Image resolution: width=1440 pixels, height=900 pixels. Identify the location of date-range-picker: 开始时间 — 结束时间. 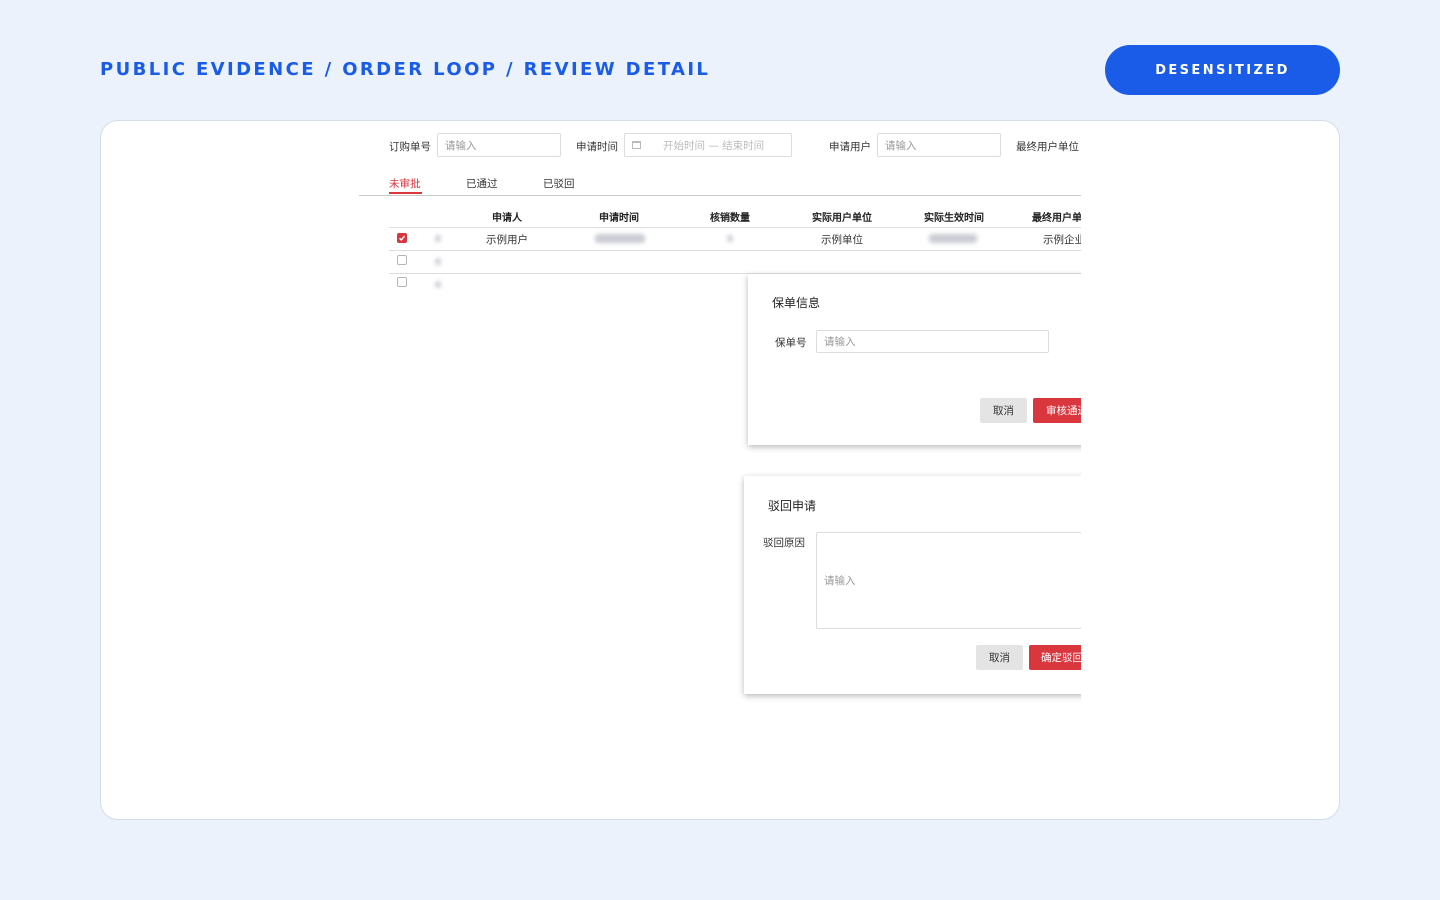
(708, 145).